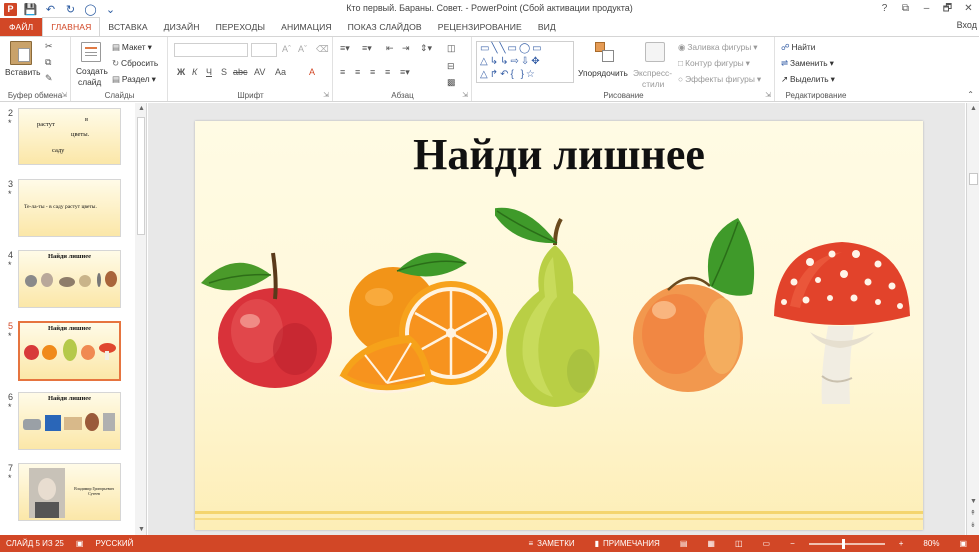  I want to click on char-spacing-button: AV, so click(259, 72).